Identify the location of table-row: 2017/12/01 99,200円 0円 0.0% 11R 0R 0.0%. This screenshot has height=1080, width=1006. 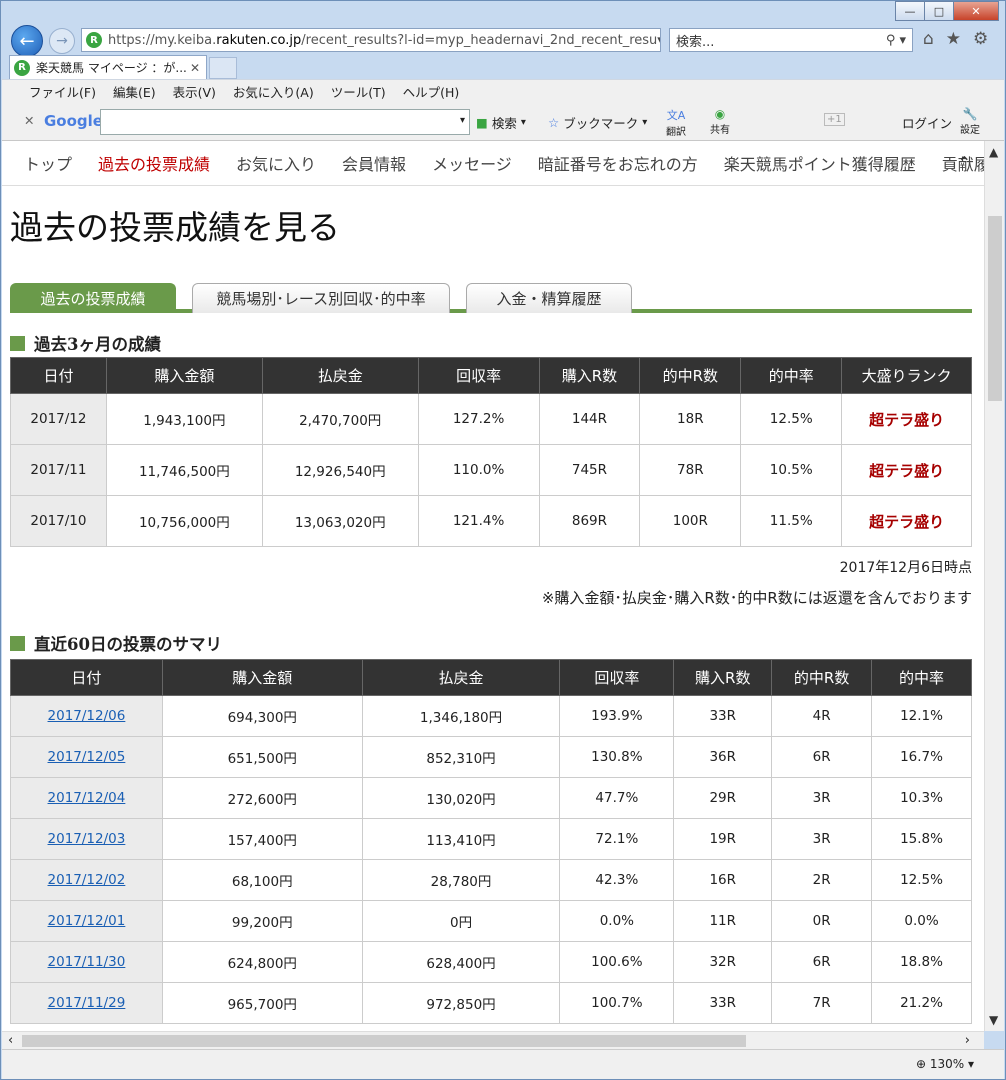
(491, 921).